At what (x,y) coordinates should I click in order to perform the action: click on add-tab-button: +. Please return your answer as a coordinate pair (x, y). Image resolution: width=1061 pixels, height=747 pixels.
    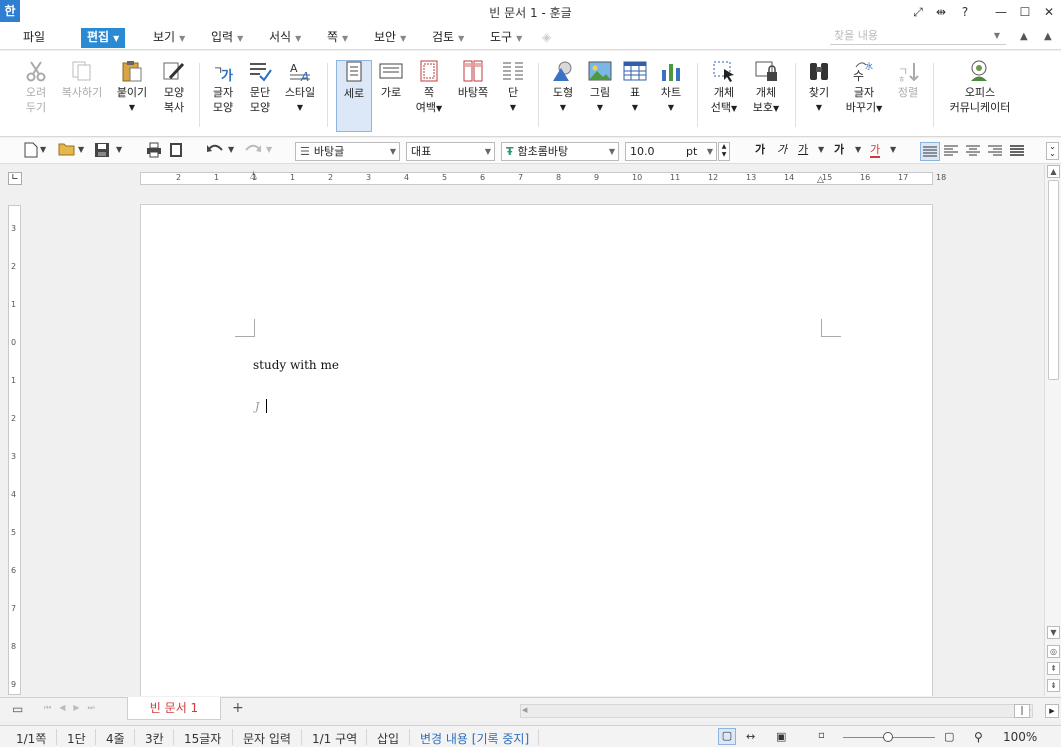
    Looking at the image, I should click on (238, 708).